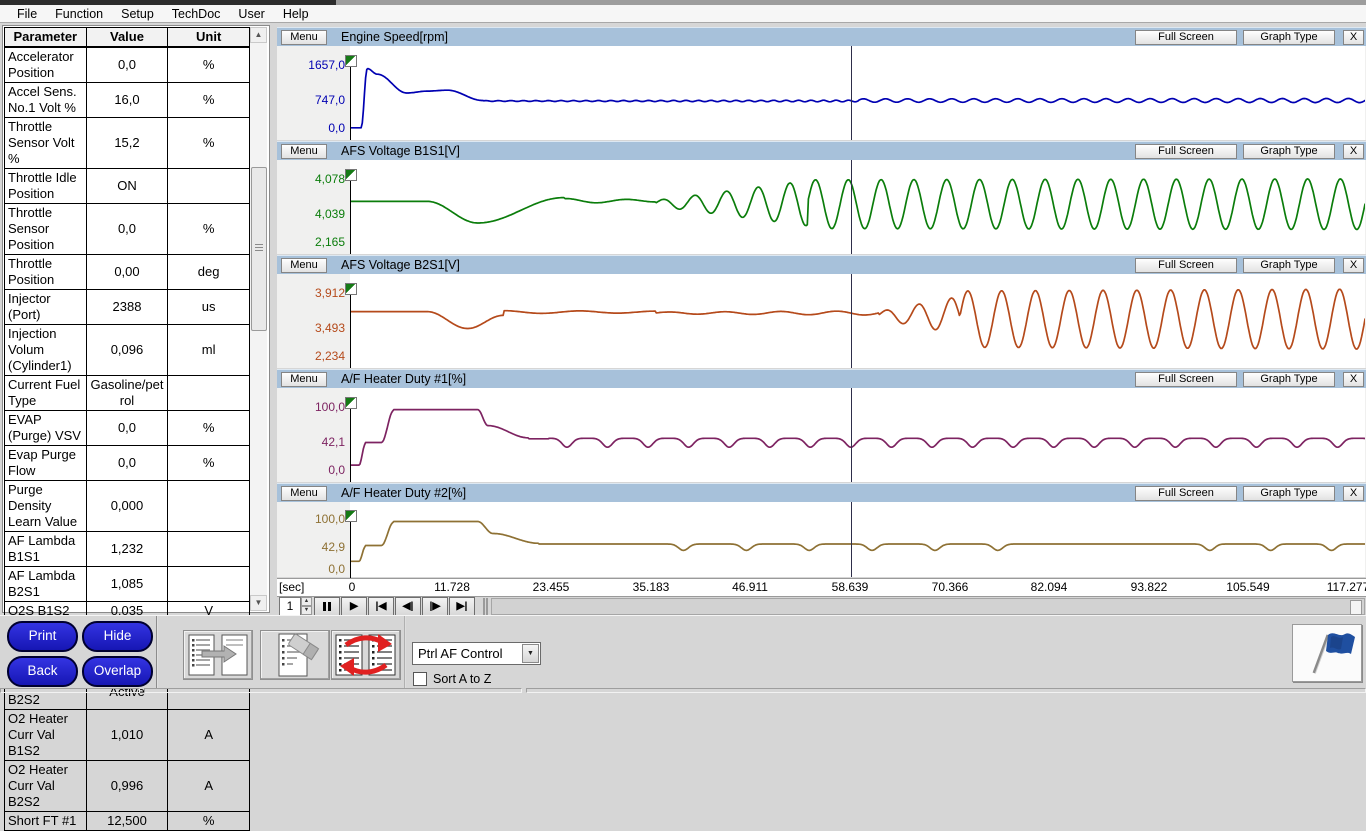 Image resolution: width=1366 pixels, height=831 pixels. What do you see at coordinates (366, 655) in the screenshot?
I see `swap-lists-button` at bounding box center [366, 655].